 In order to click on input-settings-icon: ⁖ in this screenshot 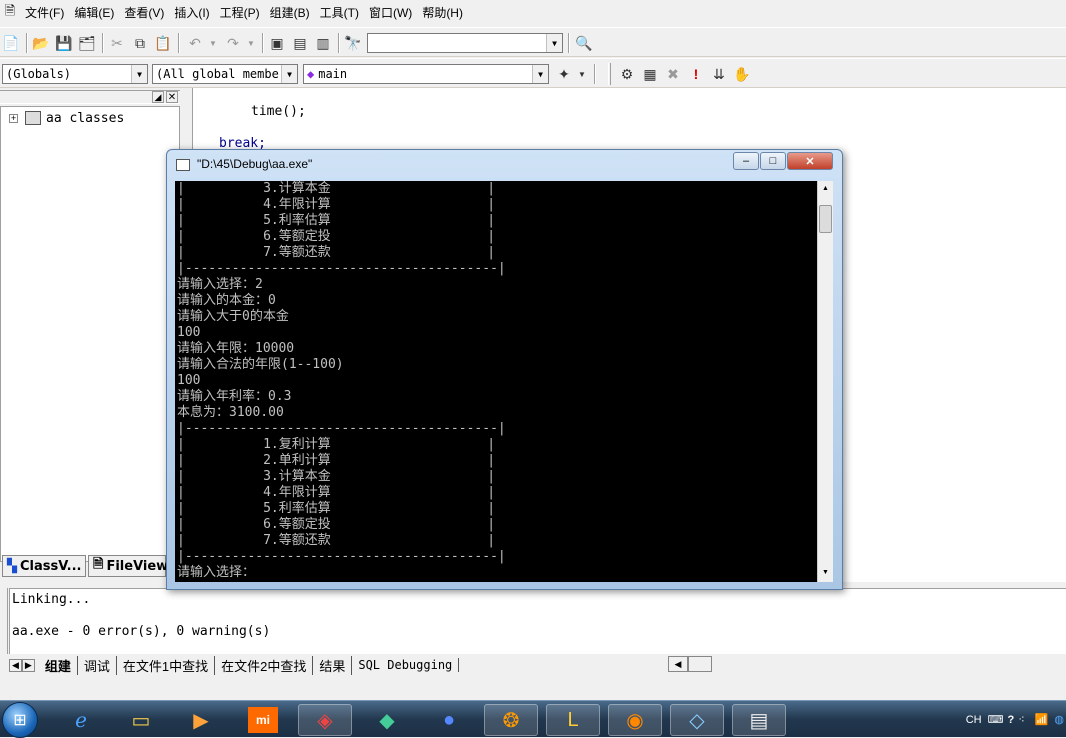, I will do `click(1021, 719)`.